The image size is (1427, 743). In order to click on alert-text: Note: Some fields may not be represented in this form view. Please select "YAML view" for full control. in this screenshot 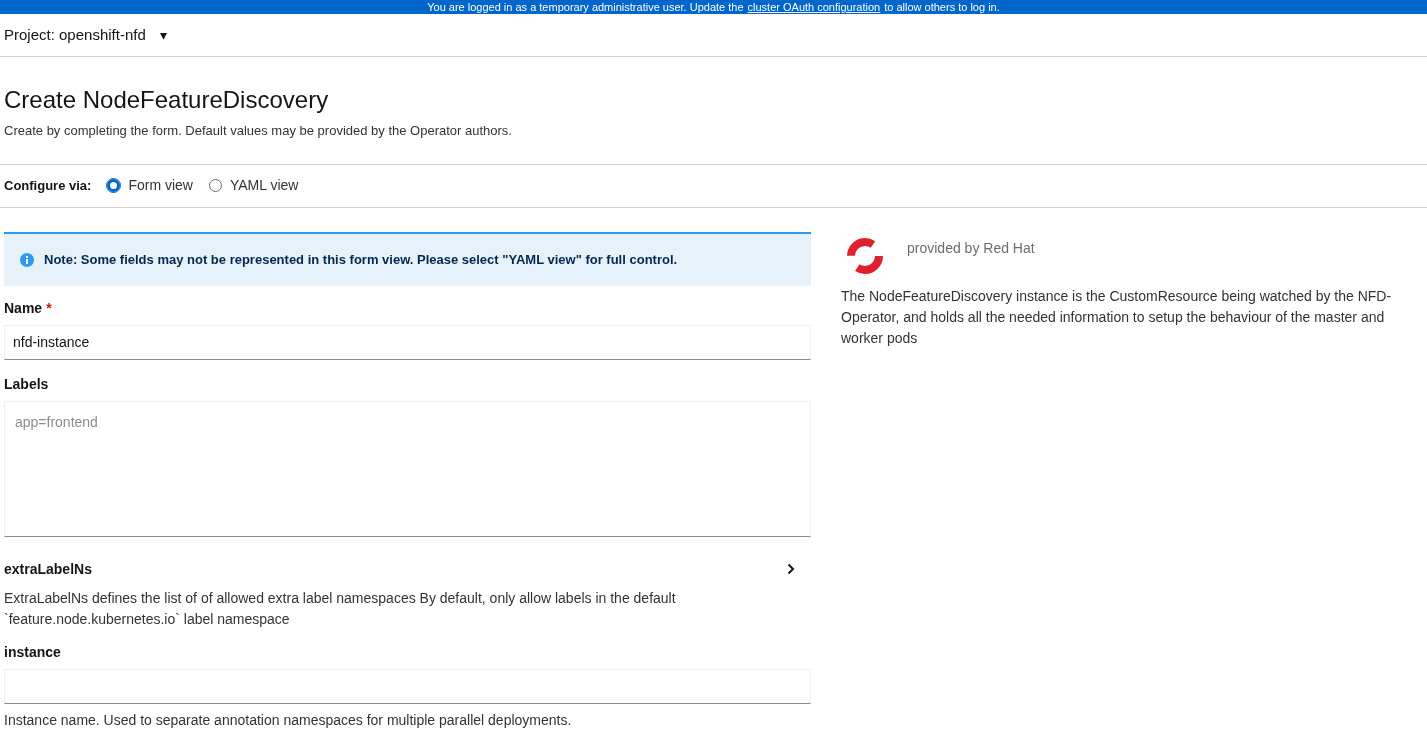, I will do `click(361, 259)`.